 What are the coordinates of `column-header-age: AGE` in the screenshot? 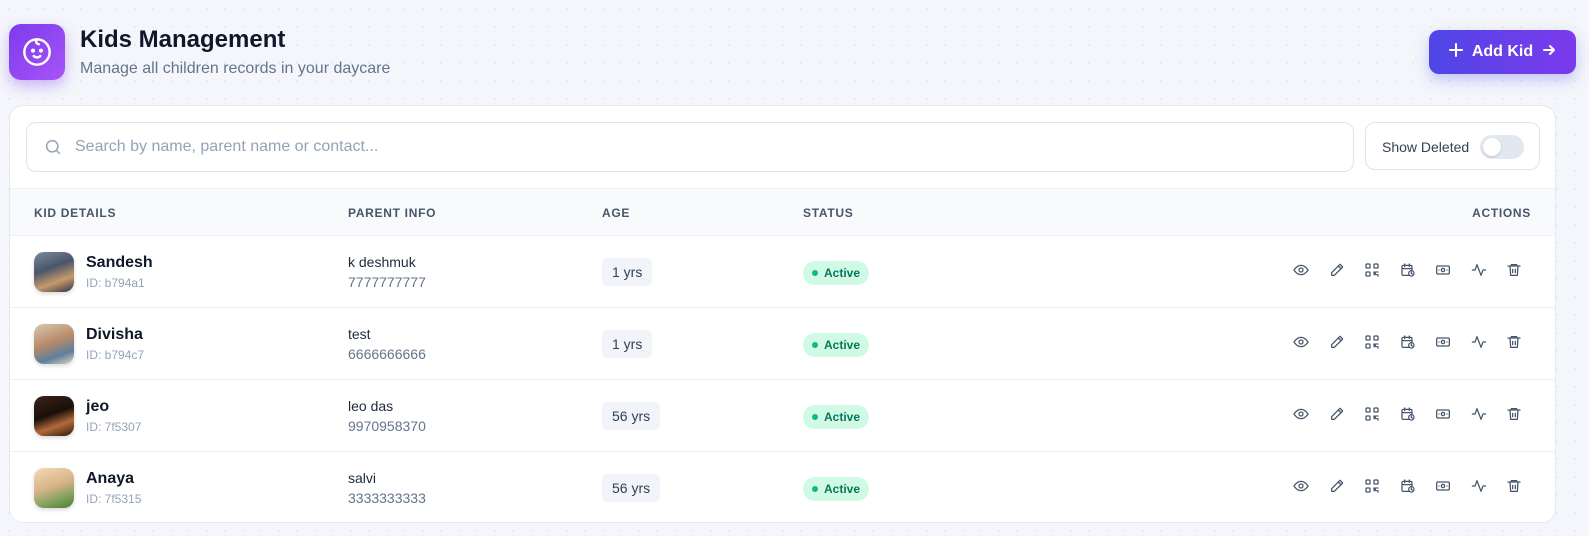 It's located at (616, 213).